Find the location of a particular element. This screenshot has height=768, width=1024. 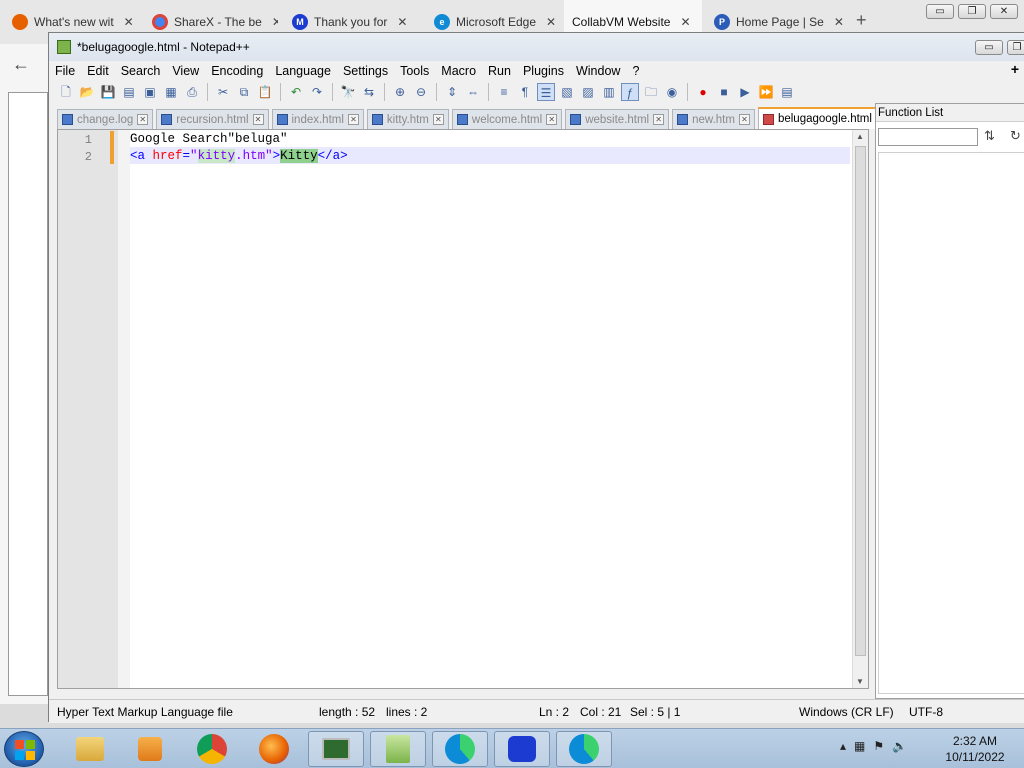

sync-vertical-icon: ⇕ is located at coordinates (452, 92).